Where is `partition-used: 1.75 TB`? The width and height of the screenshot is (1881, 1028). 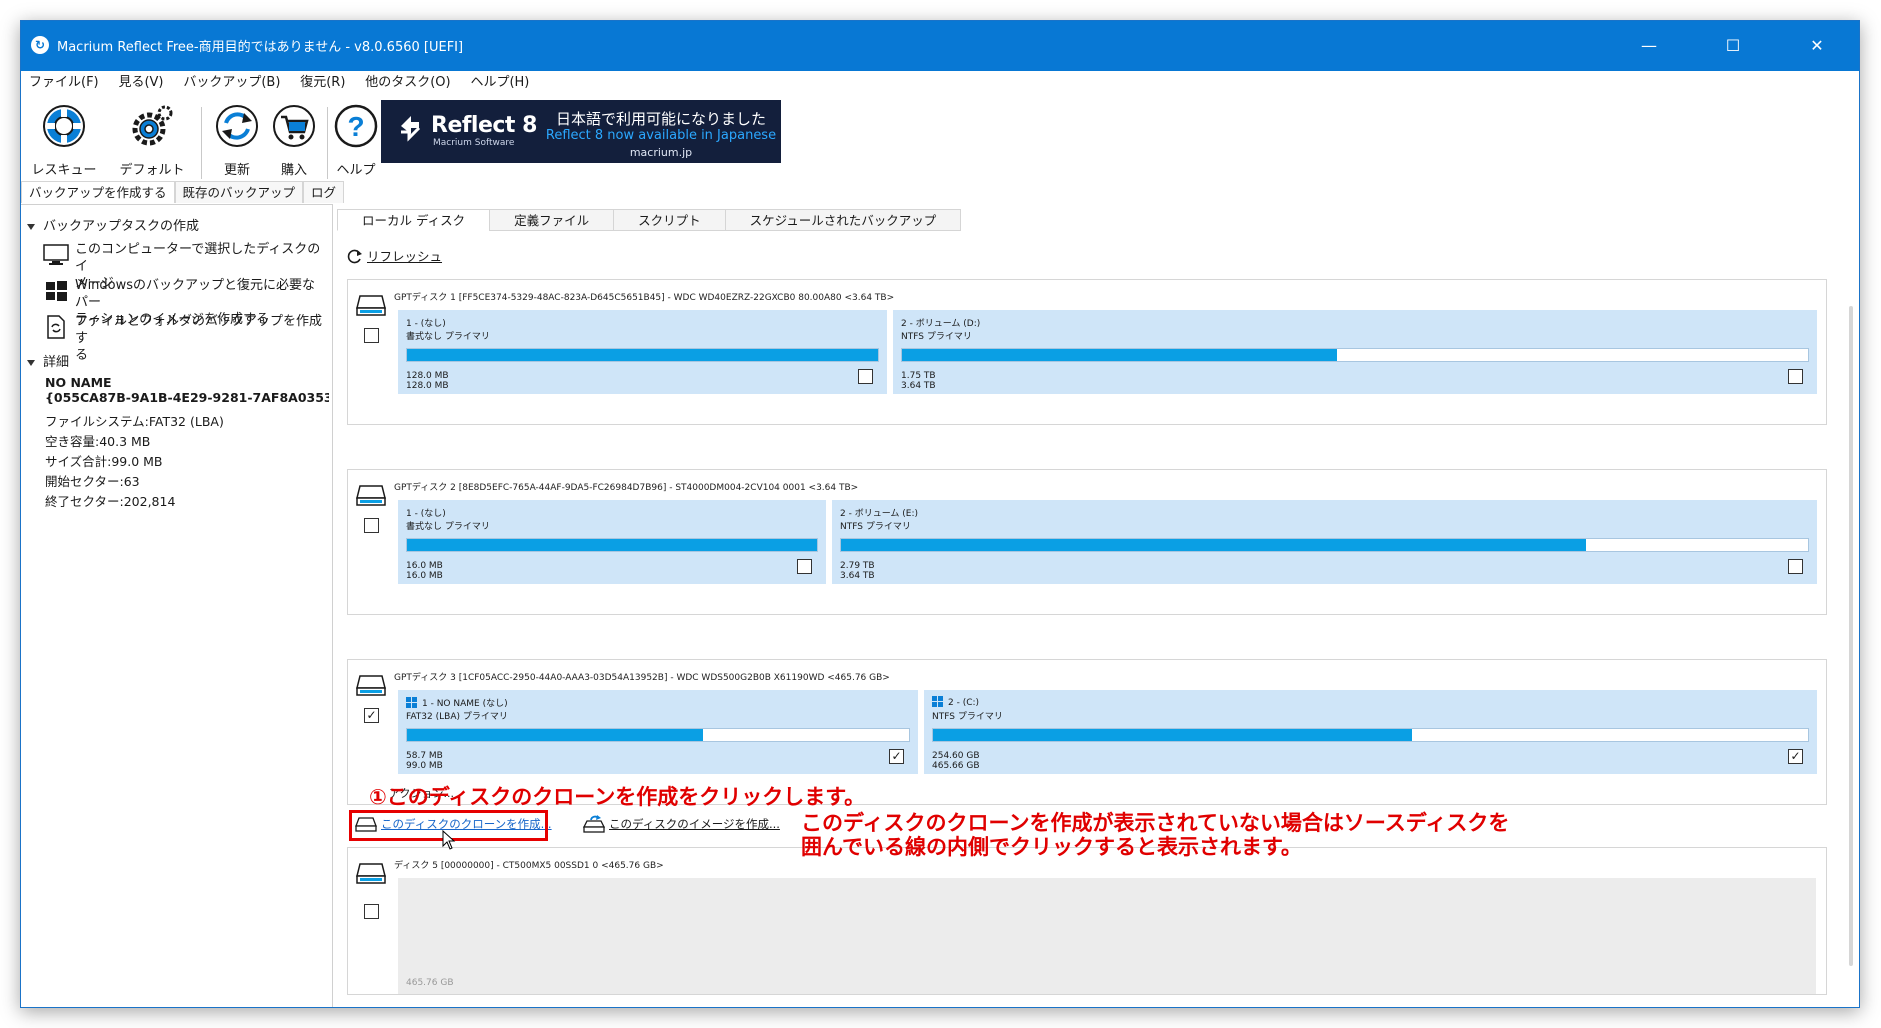
partition-used: 1.75 TB is located at coordinates (918, 376).